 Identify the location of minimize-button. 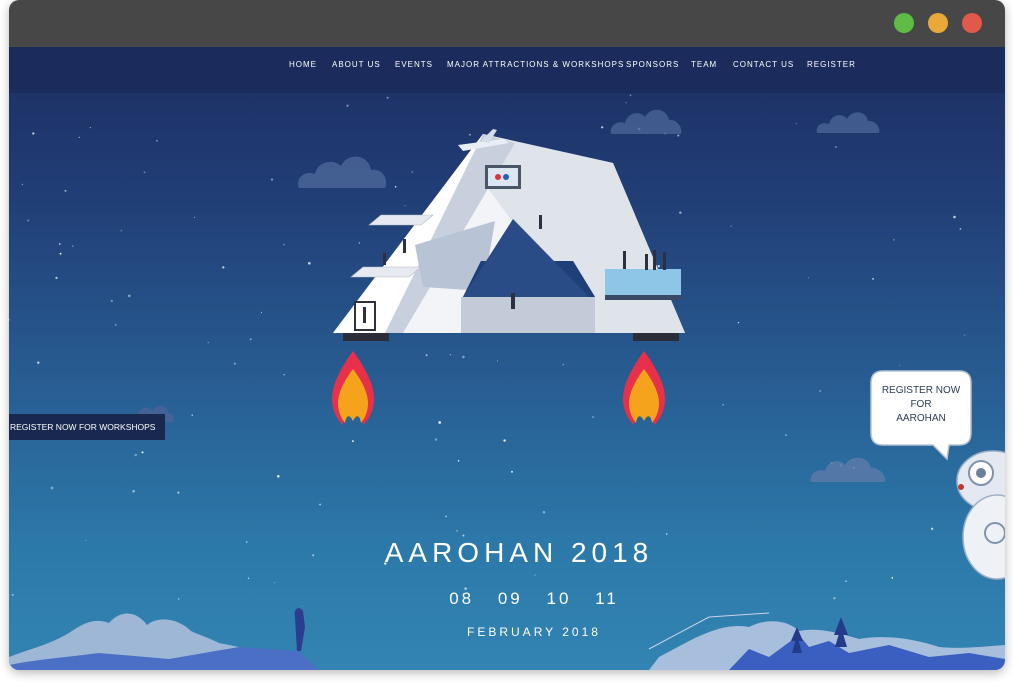
(938, 23).